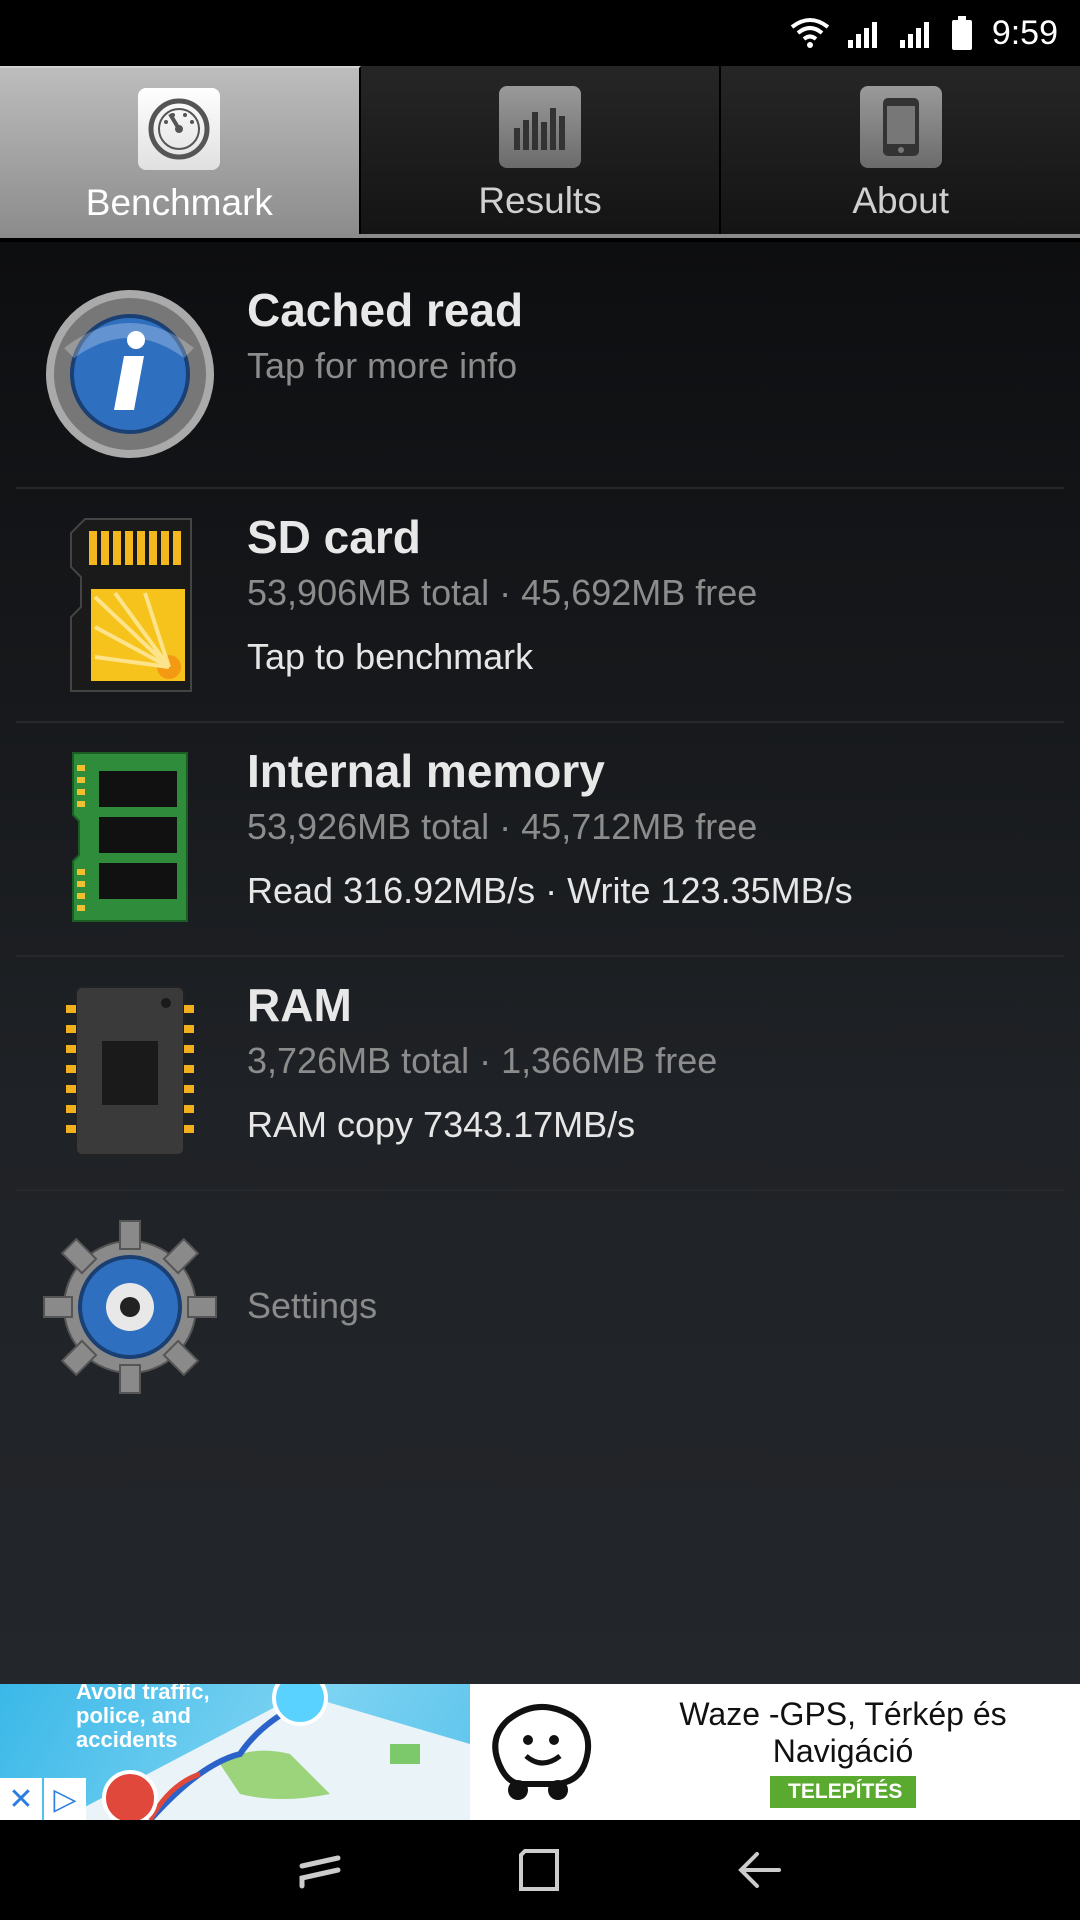  I want to click on row-subtitle: 53,926MB total · 45,712MB free, so click(502, 826).